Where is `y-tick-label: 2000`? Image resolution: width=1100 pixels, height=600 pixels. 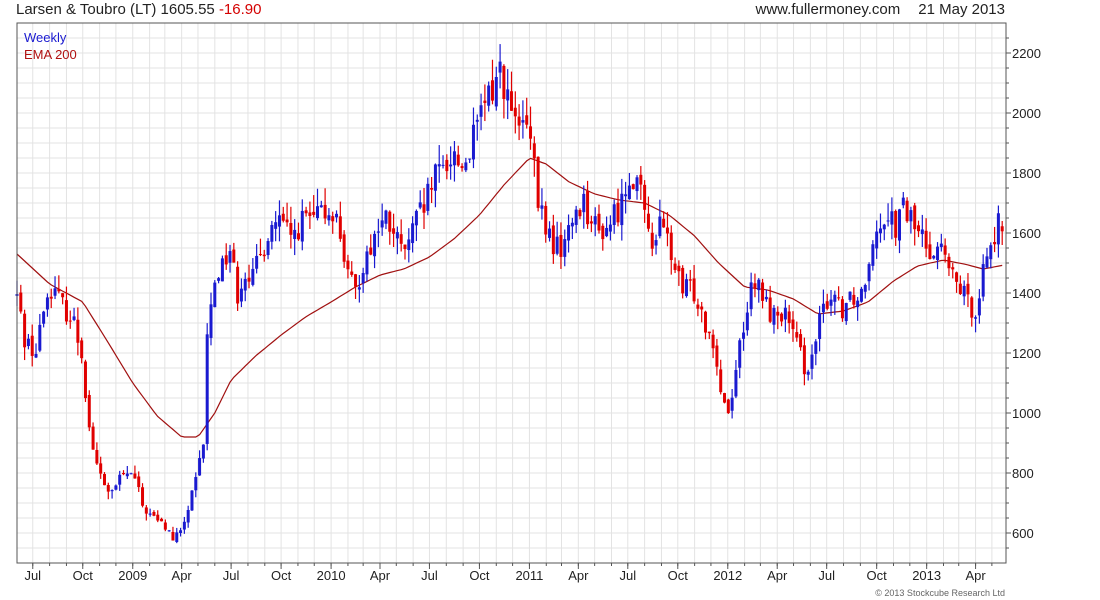
y-tick-label: 2000 is located at coordinates (1026, 113).